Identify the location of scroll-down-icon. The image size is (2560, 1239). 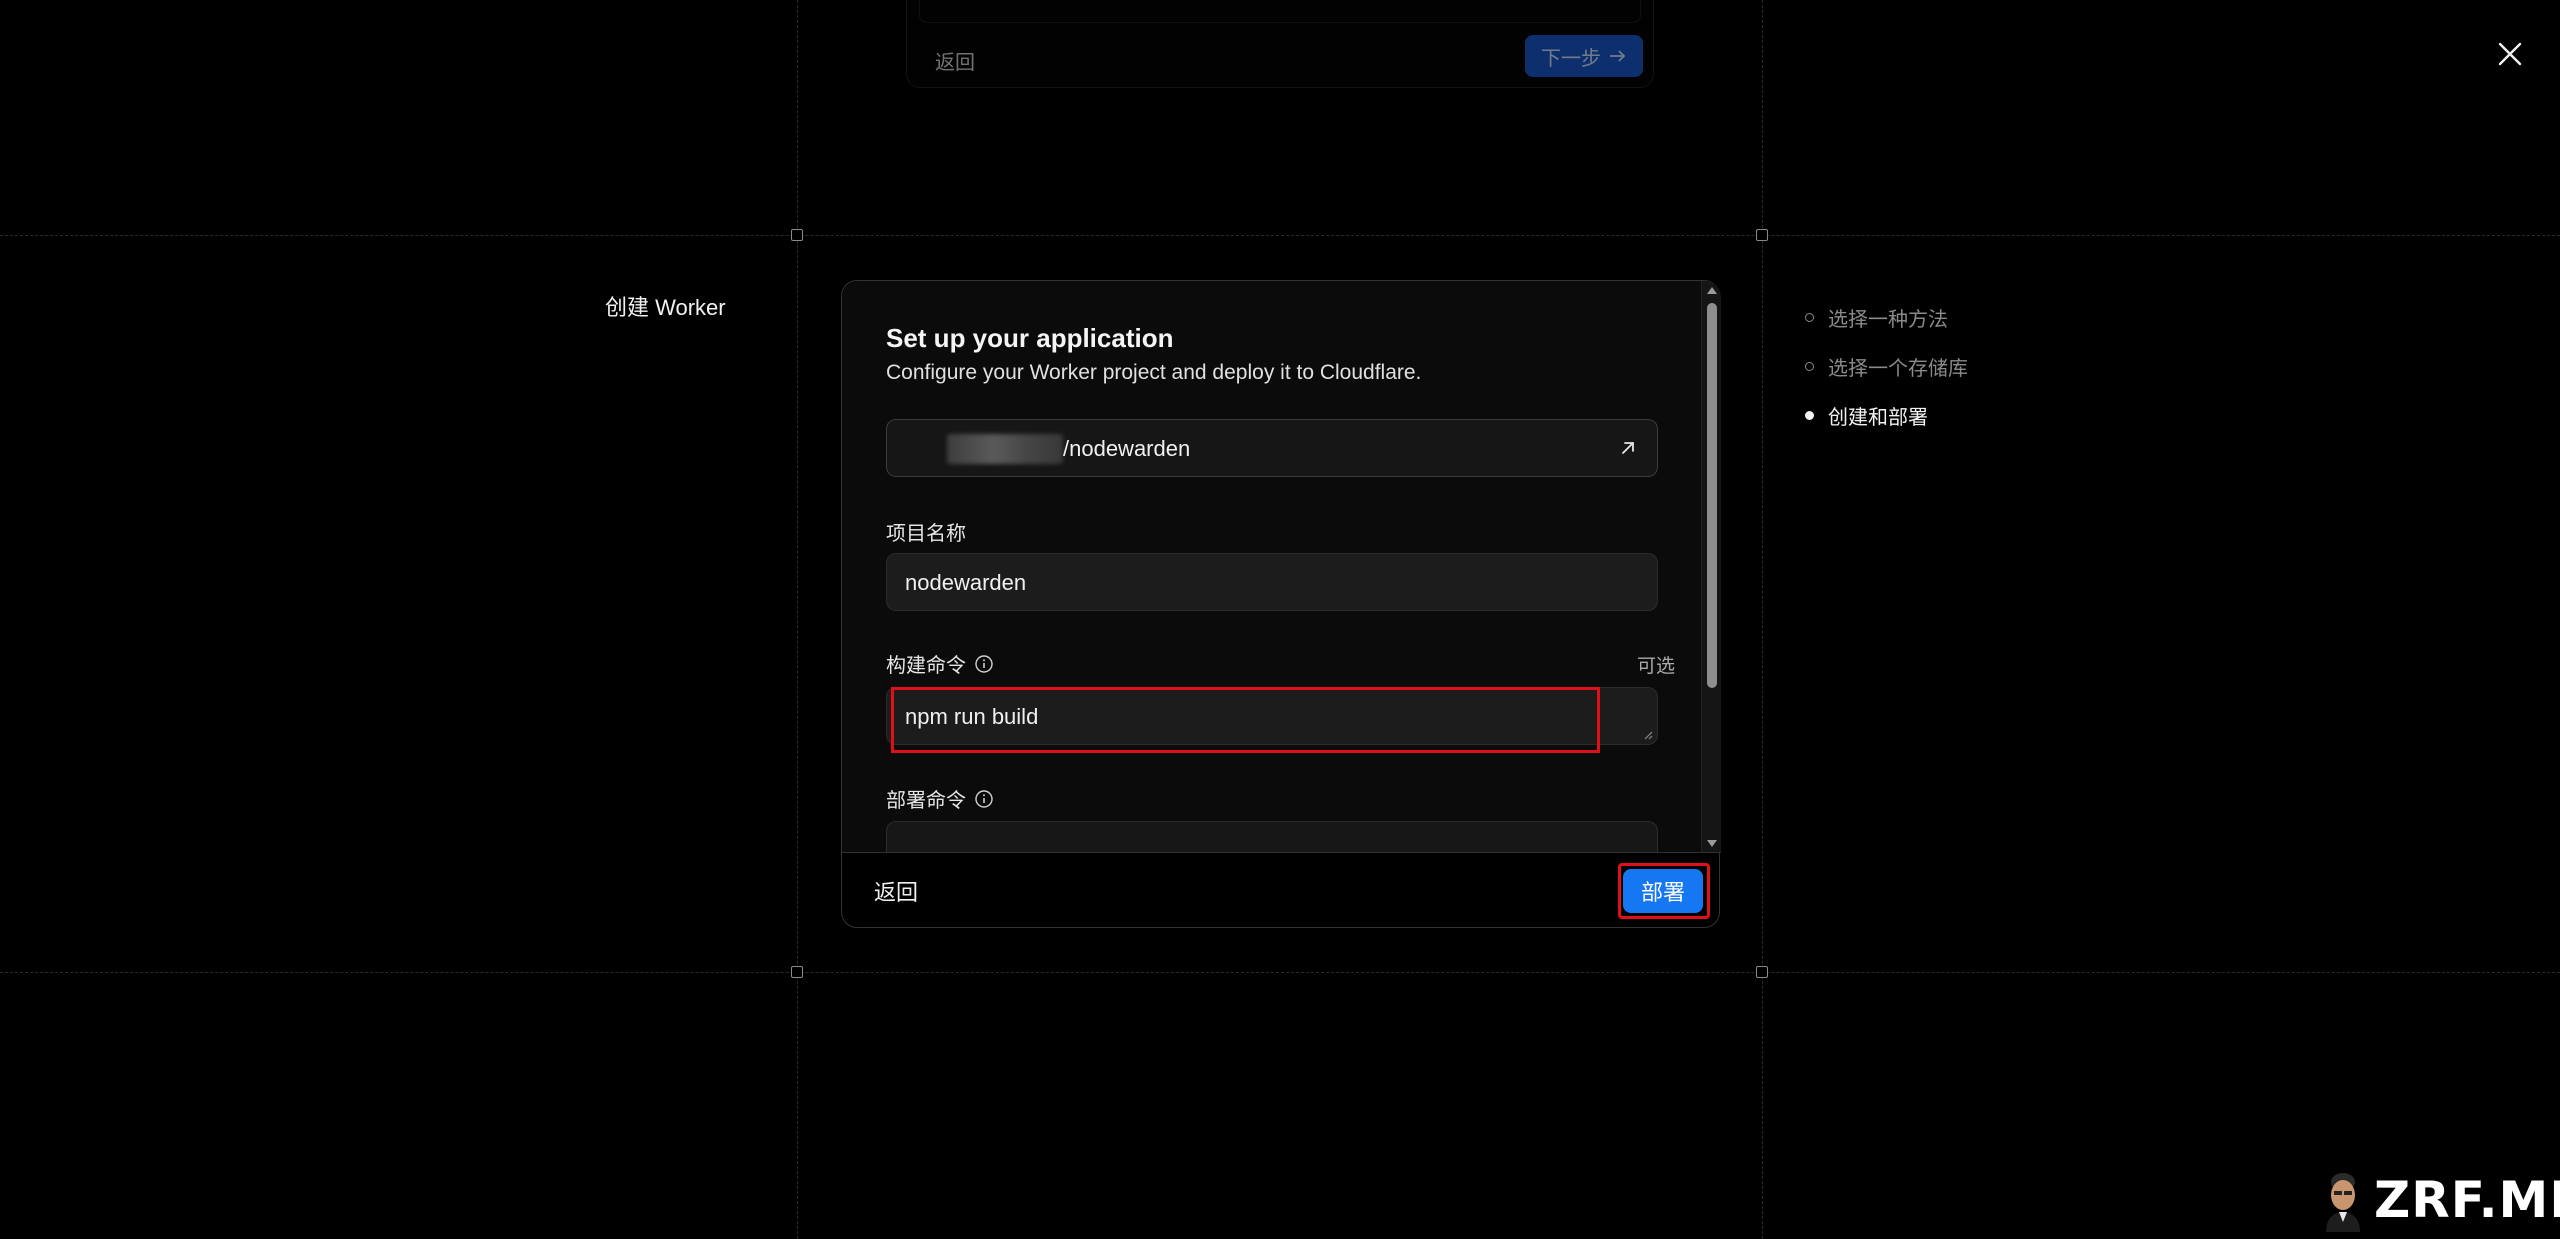
(1712, 843).